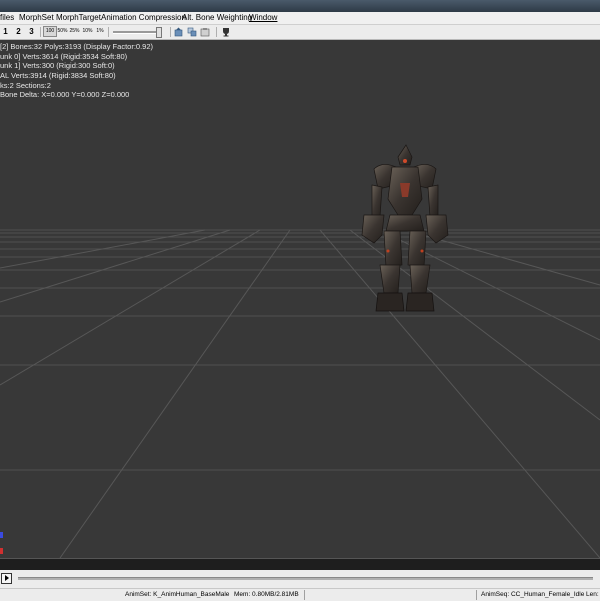 The height and width of the screenshot is (601, 600). I want to click on status-animset: AnimSet: K_AnimHuman_BaseMale, so click(177, 594).